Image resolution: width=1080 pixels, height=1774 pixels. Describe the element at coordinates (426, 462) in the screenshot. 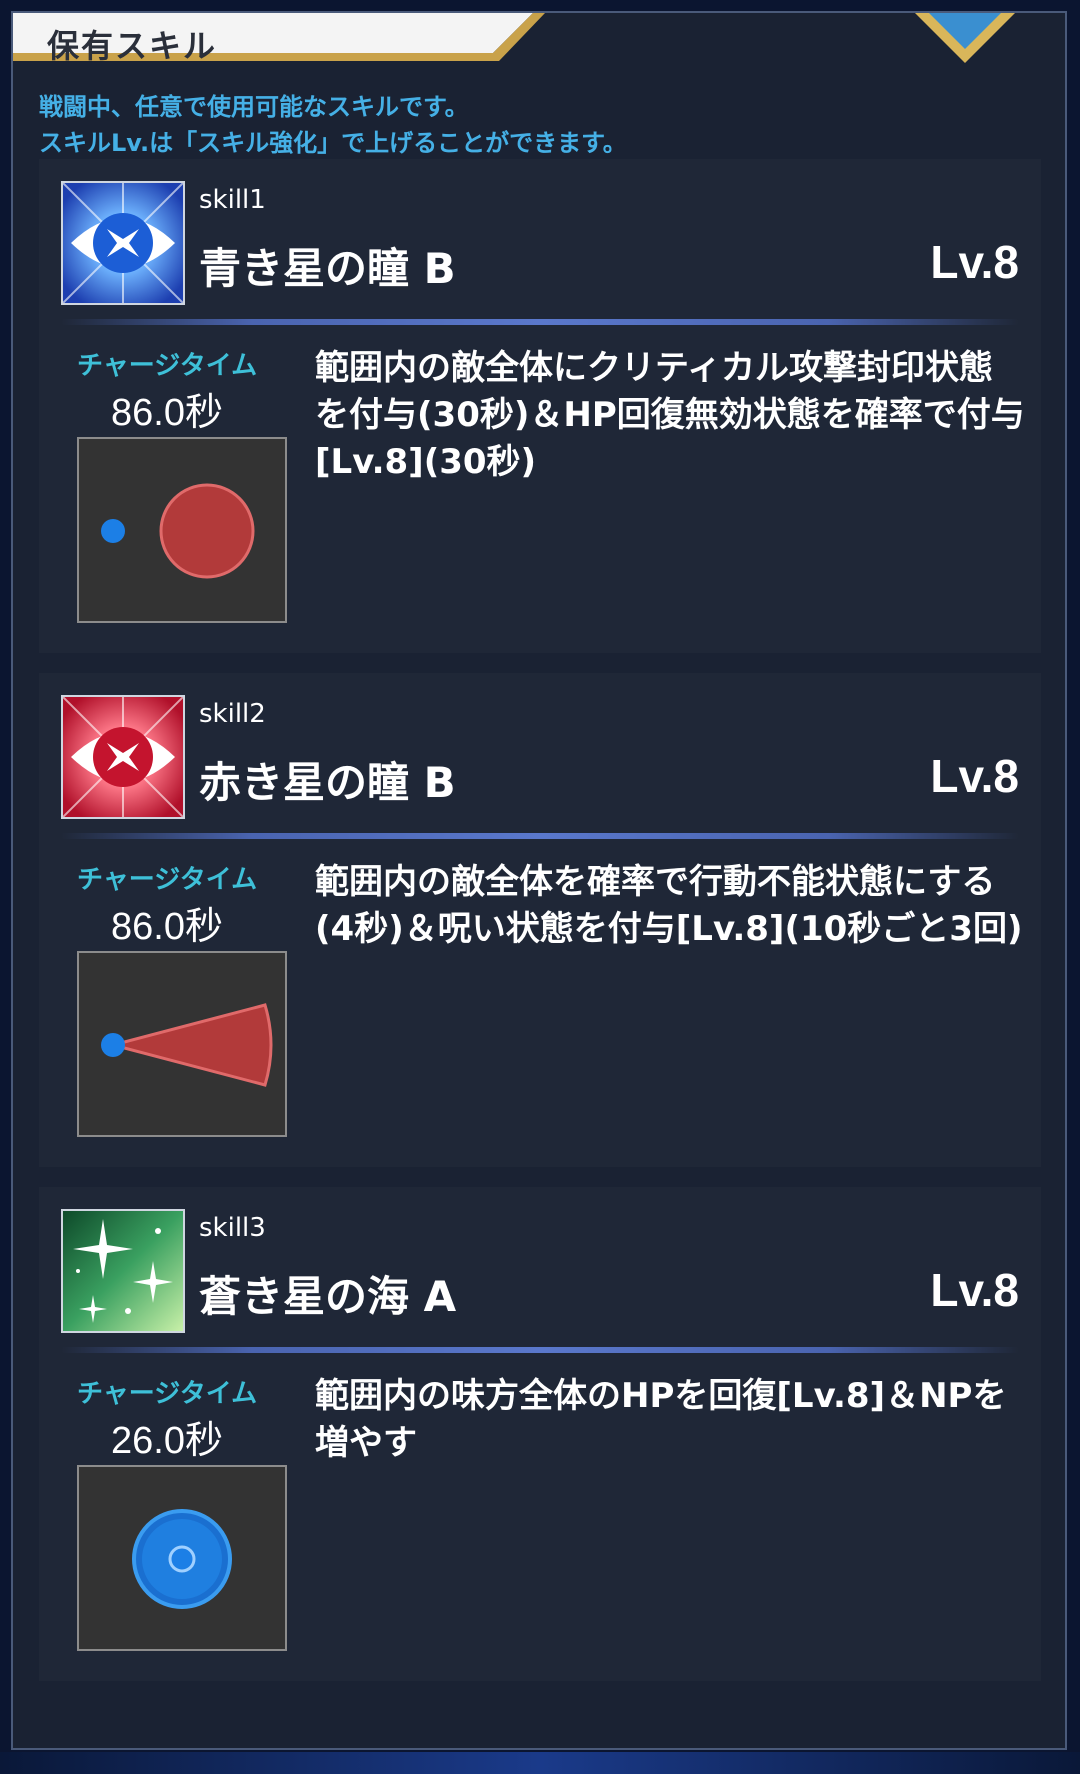

I see `description-line: [Lv.8](30秒)` at that location.